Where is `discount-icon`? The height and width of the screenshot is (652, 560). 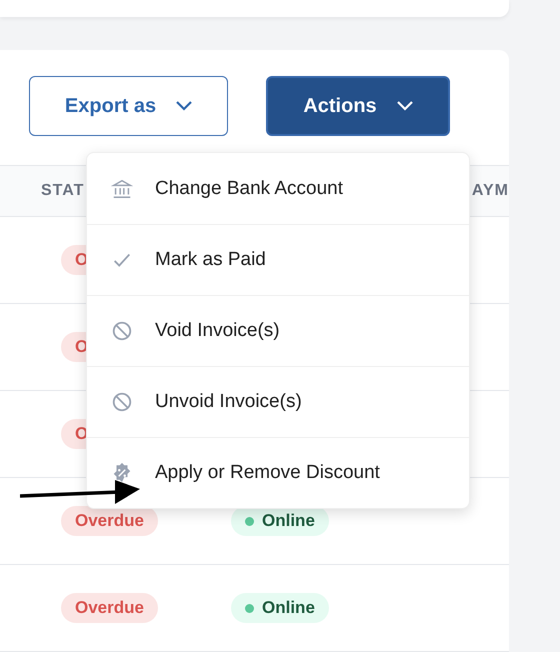
discount-icon is located at coordinates (122, 473).